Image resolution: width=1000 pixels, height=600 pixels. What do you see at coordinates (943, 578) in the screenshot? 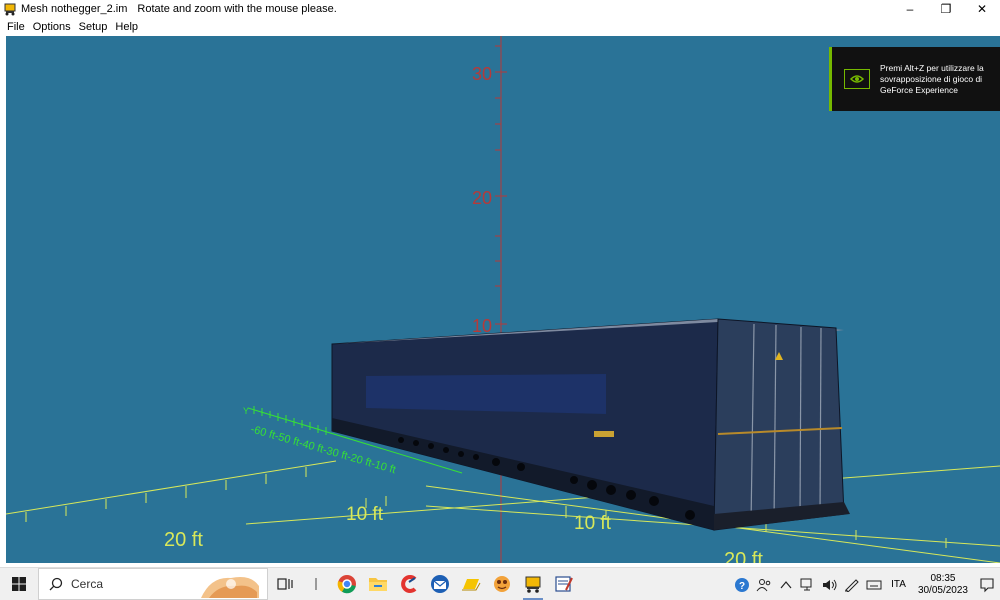
I see `clock-time: 08:35` at bounding box center [943, 578].